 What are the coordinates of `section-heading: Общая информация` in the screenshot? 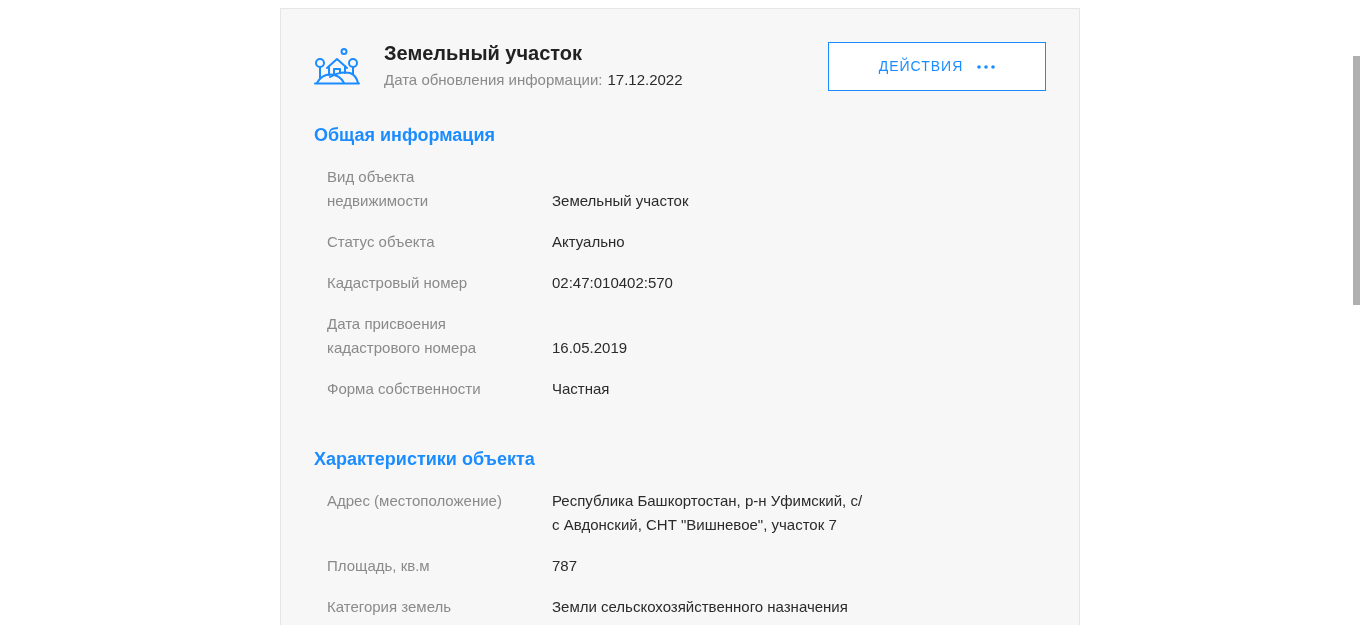 It's located at (404, 135).